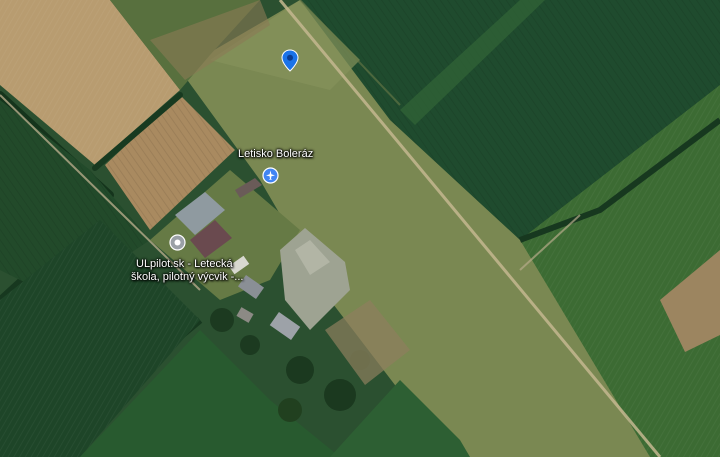 The image size is (720, 457). Describe the element at coordinates (184, 264) in the screenshot. I see `place-label-school-line1: ULpilot.sk - Letecká` at that location.